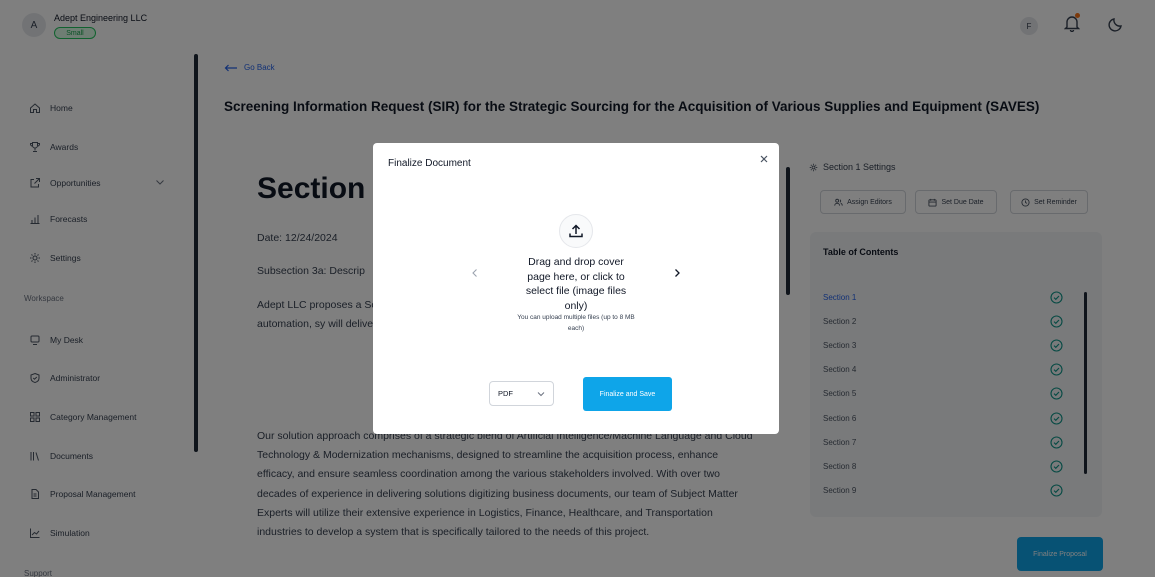  Describe the element at coordinates (521, 393) in the screenshot. I see `format-select: PDF` at that location.